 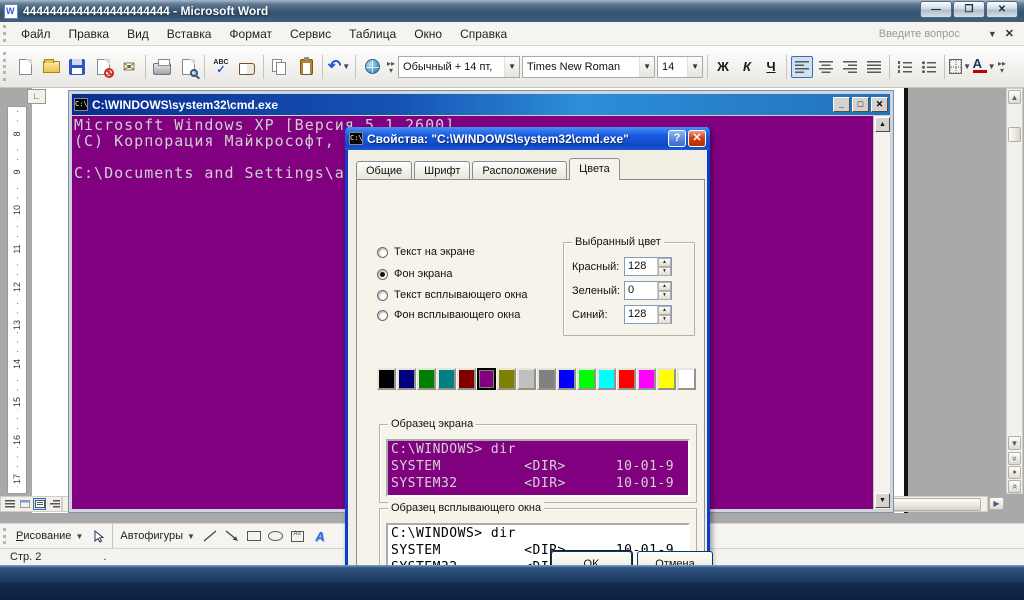 I want to click on rectangle-tool-button, so click(x=254, y=536).